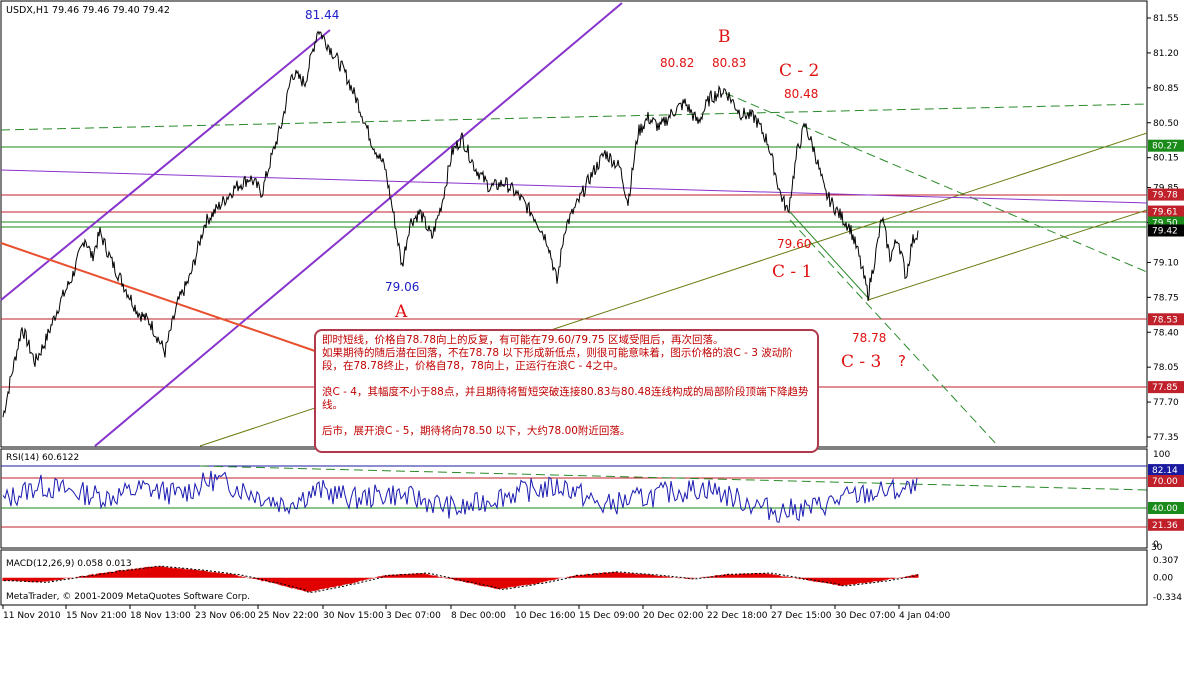 The height and width of the screenshot is (688, 1185). What do you see at coordinates (673, 616) in the screenshot?
I see `time-tick-label: 20 Dec 02:00` at bounding box center [673, 616].